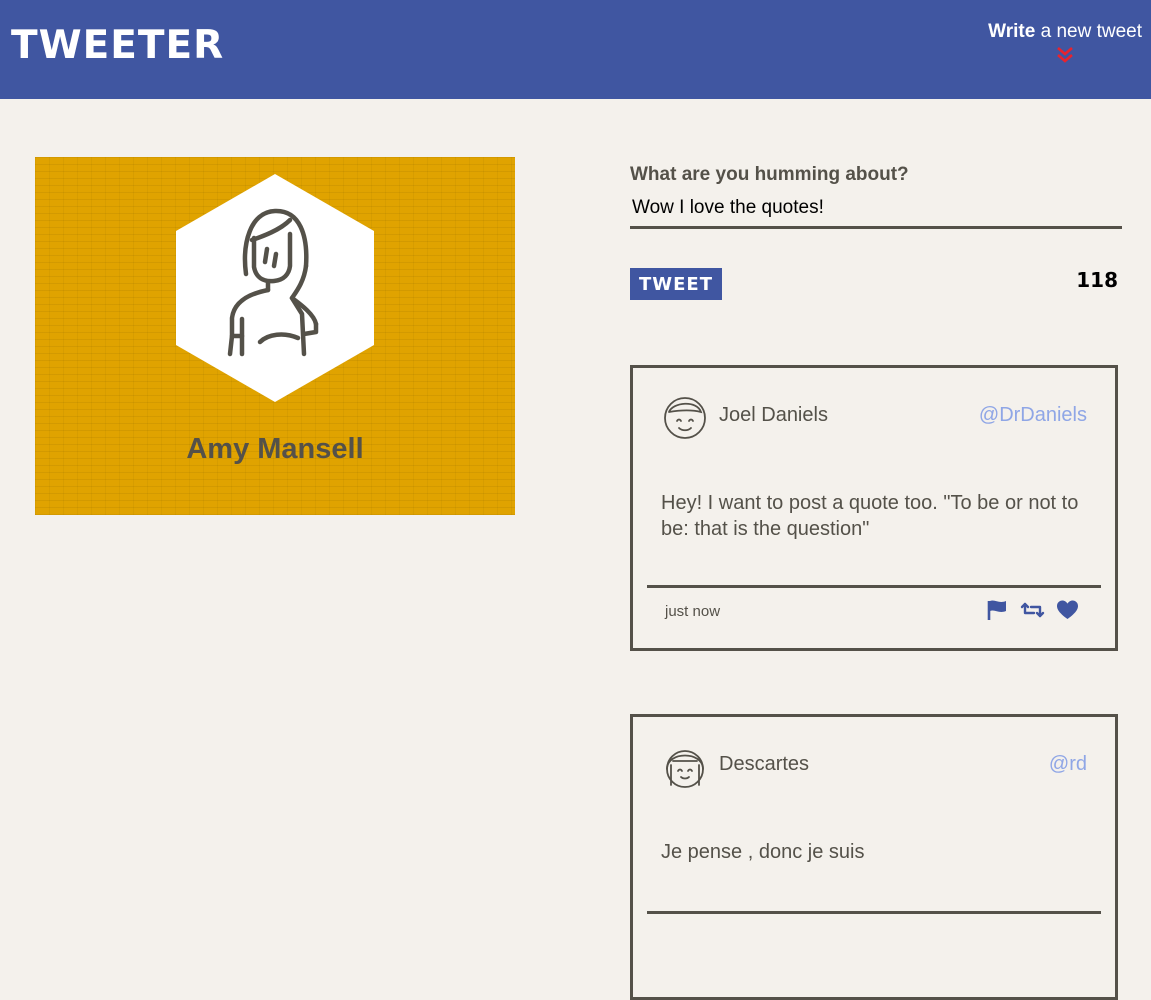 The height and width of the screenshot is (1000, 1151). I want to click on tweet-author-handle: @DrDaniels, so click(1033, 415).